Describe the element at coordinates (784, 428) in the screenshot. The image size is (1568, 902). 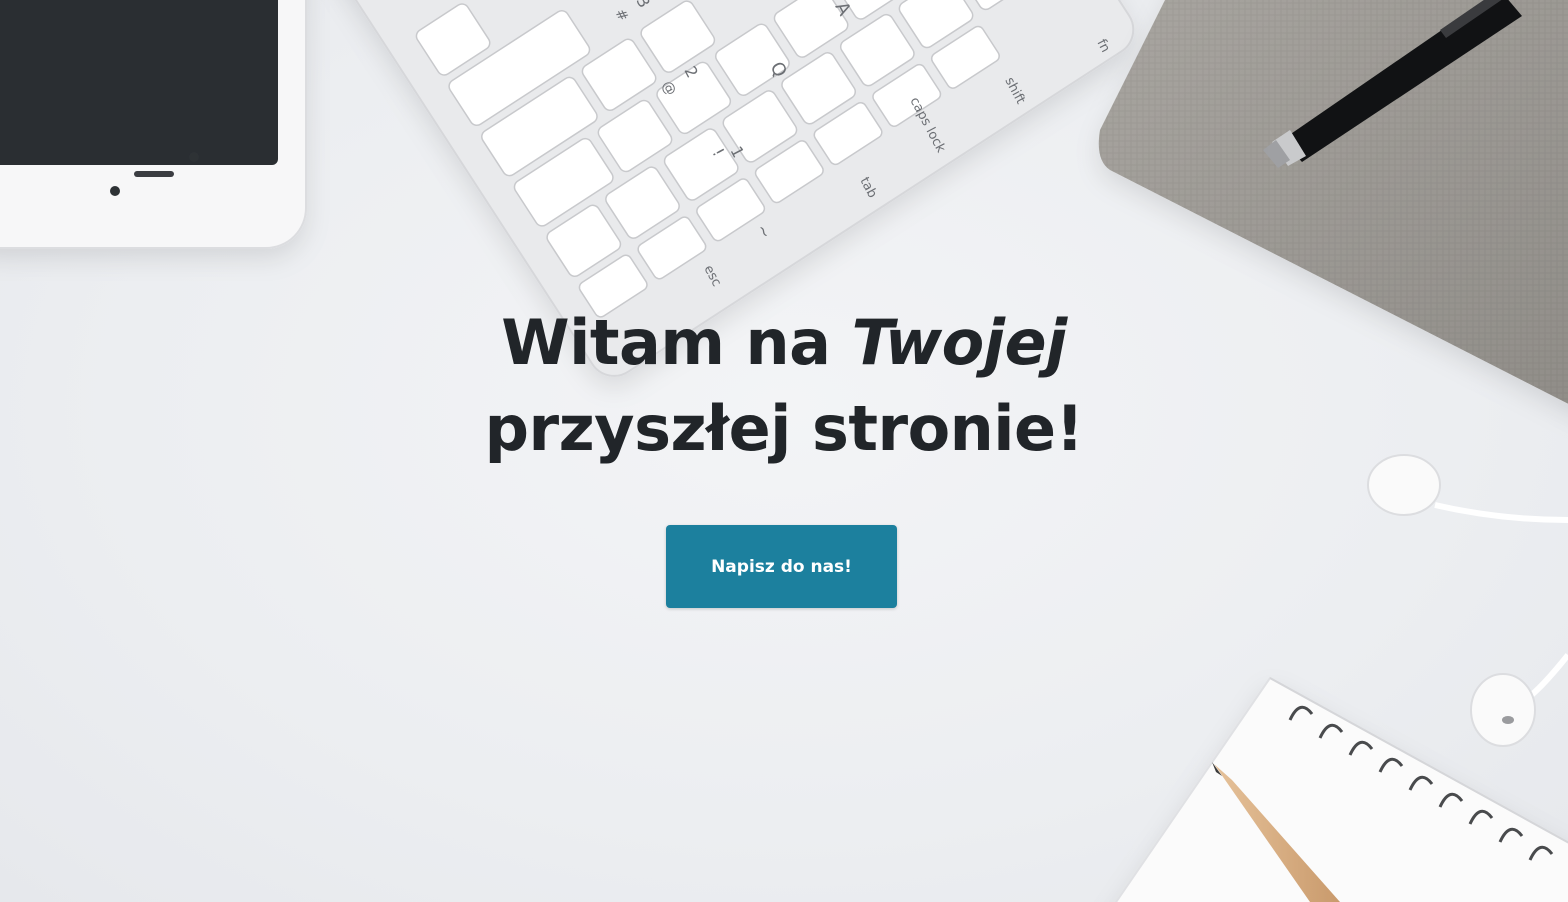
I see `headline-line2: przyszłej stronie!` at that location.